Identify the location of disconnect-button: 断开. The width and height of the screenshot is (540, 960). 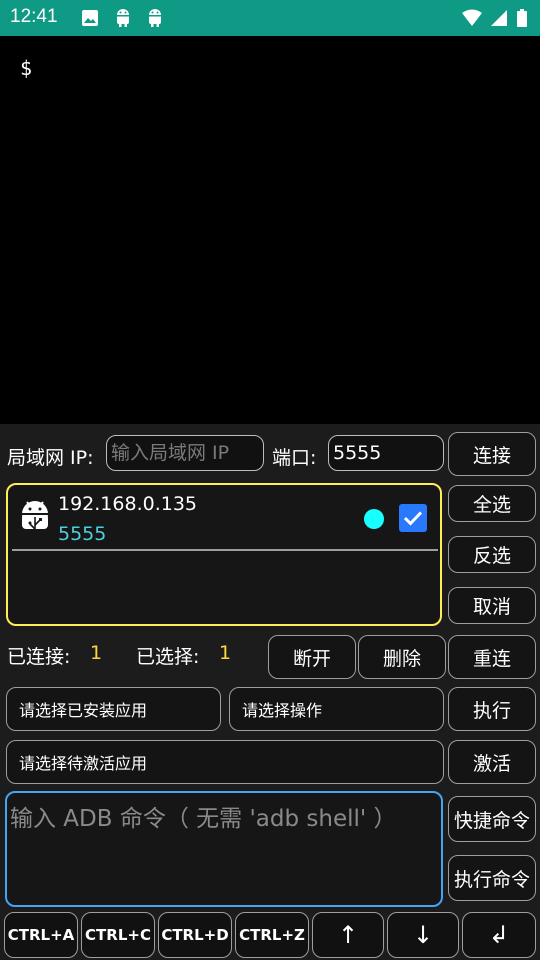
(312, 657).